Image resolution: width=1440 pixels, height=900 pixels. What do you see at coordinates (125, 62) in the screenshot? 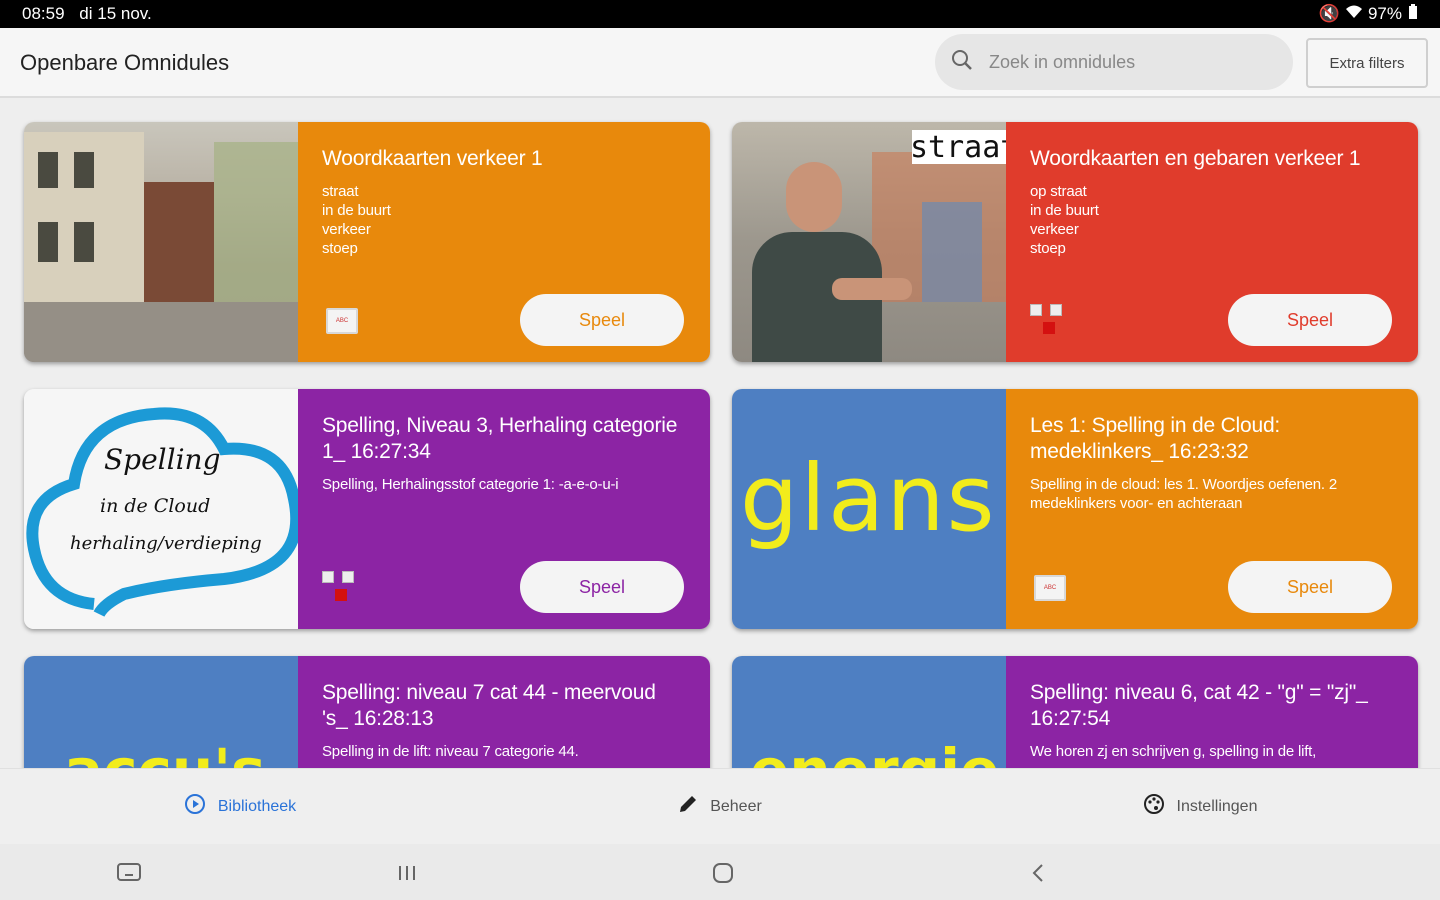
I see `page-title: Openbare Omnidules` at bounding box center [125, 62].